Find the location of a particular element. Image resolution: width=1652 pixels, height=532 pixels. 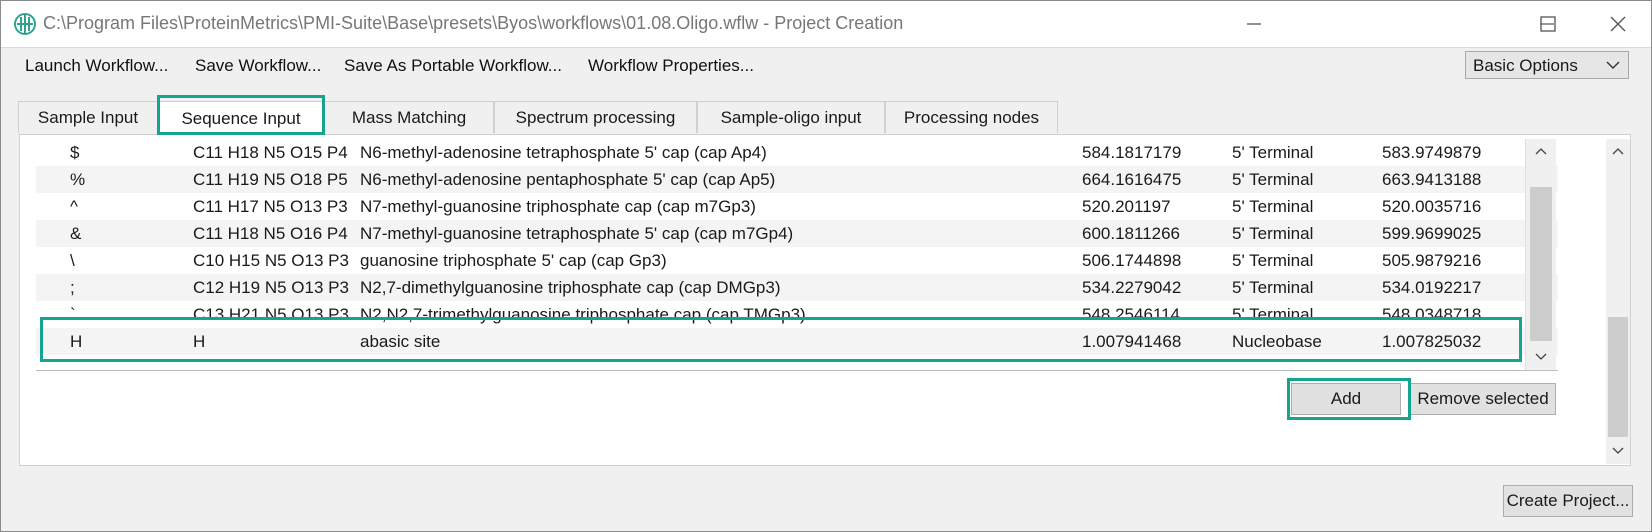

window-close-button is located at coordinates (1617, 24).